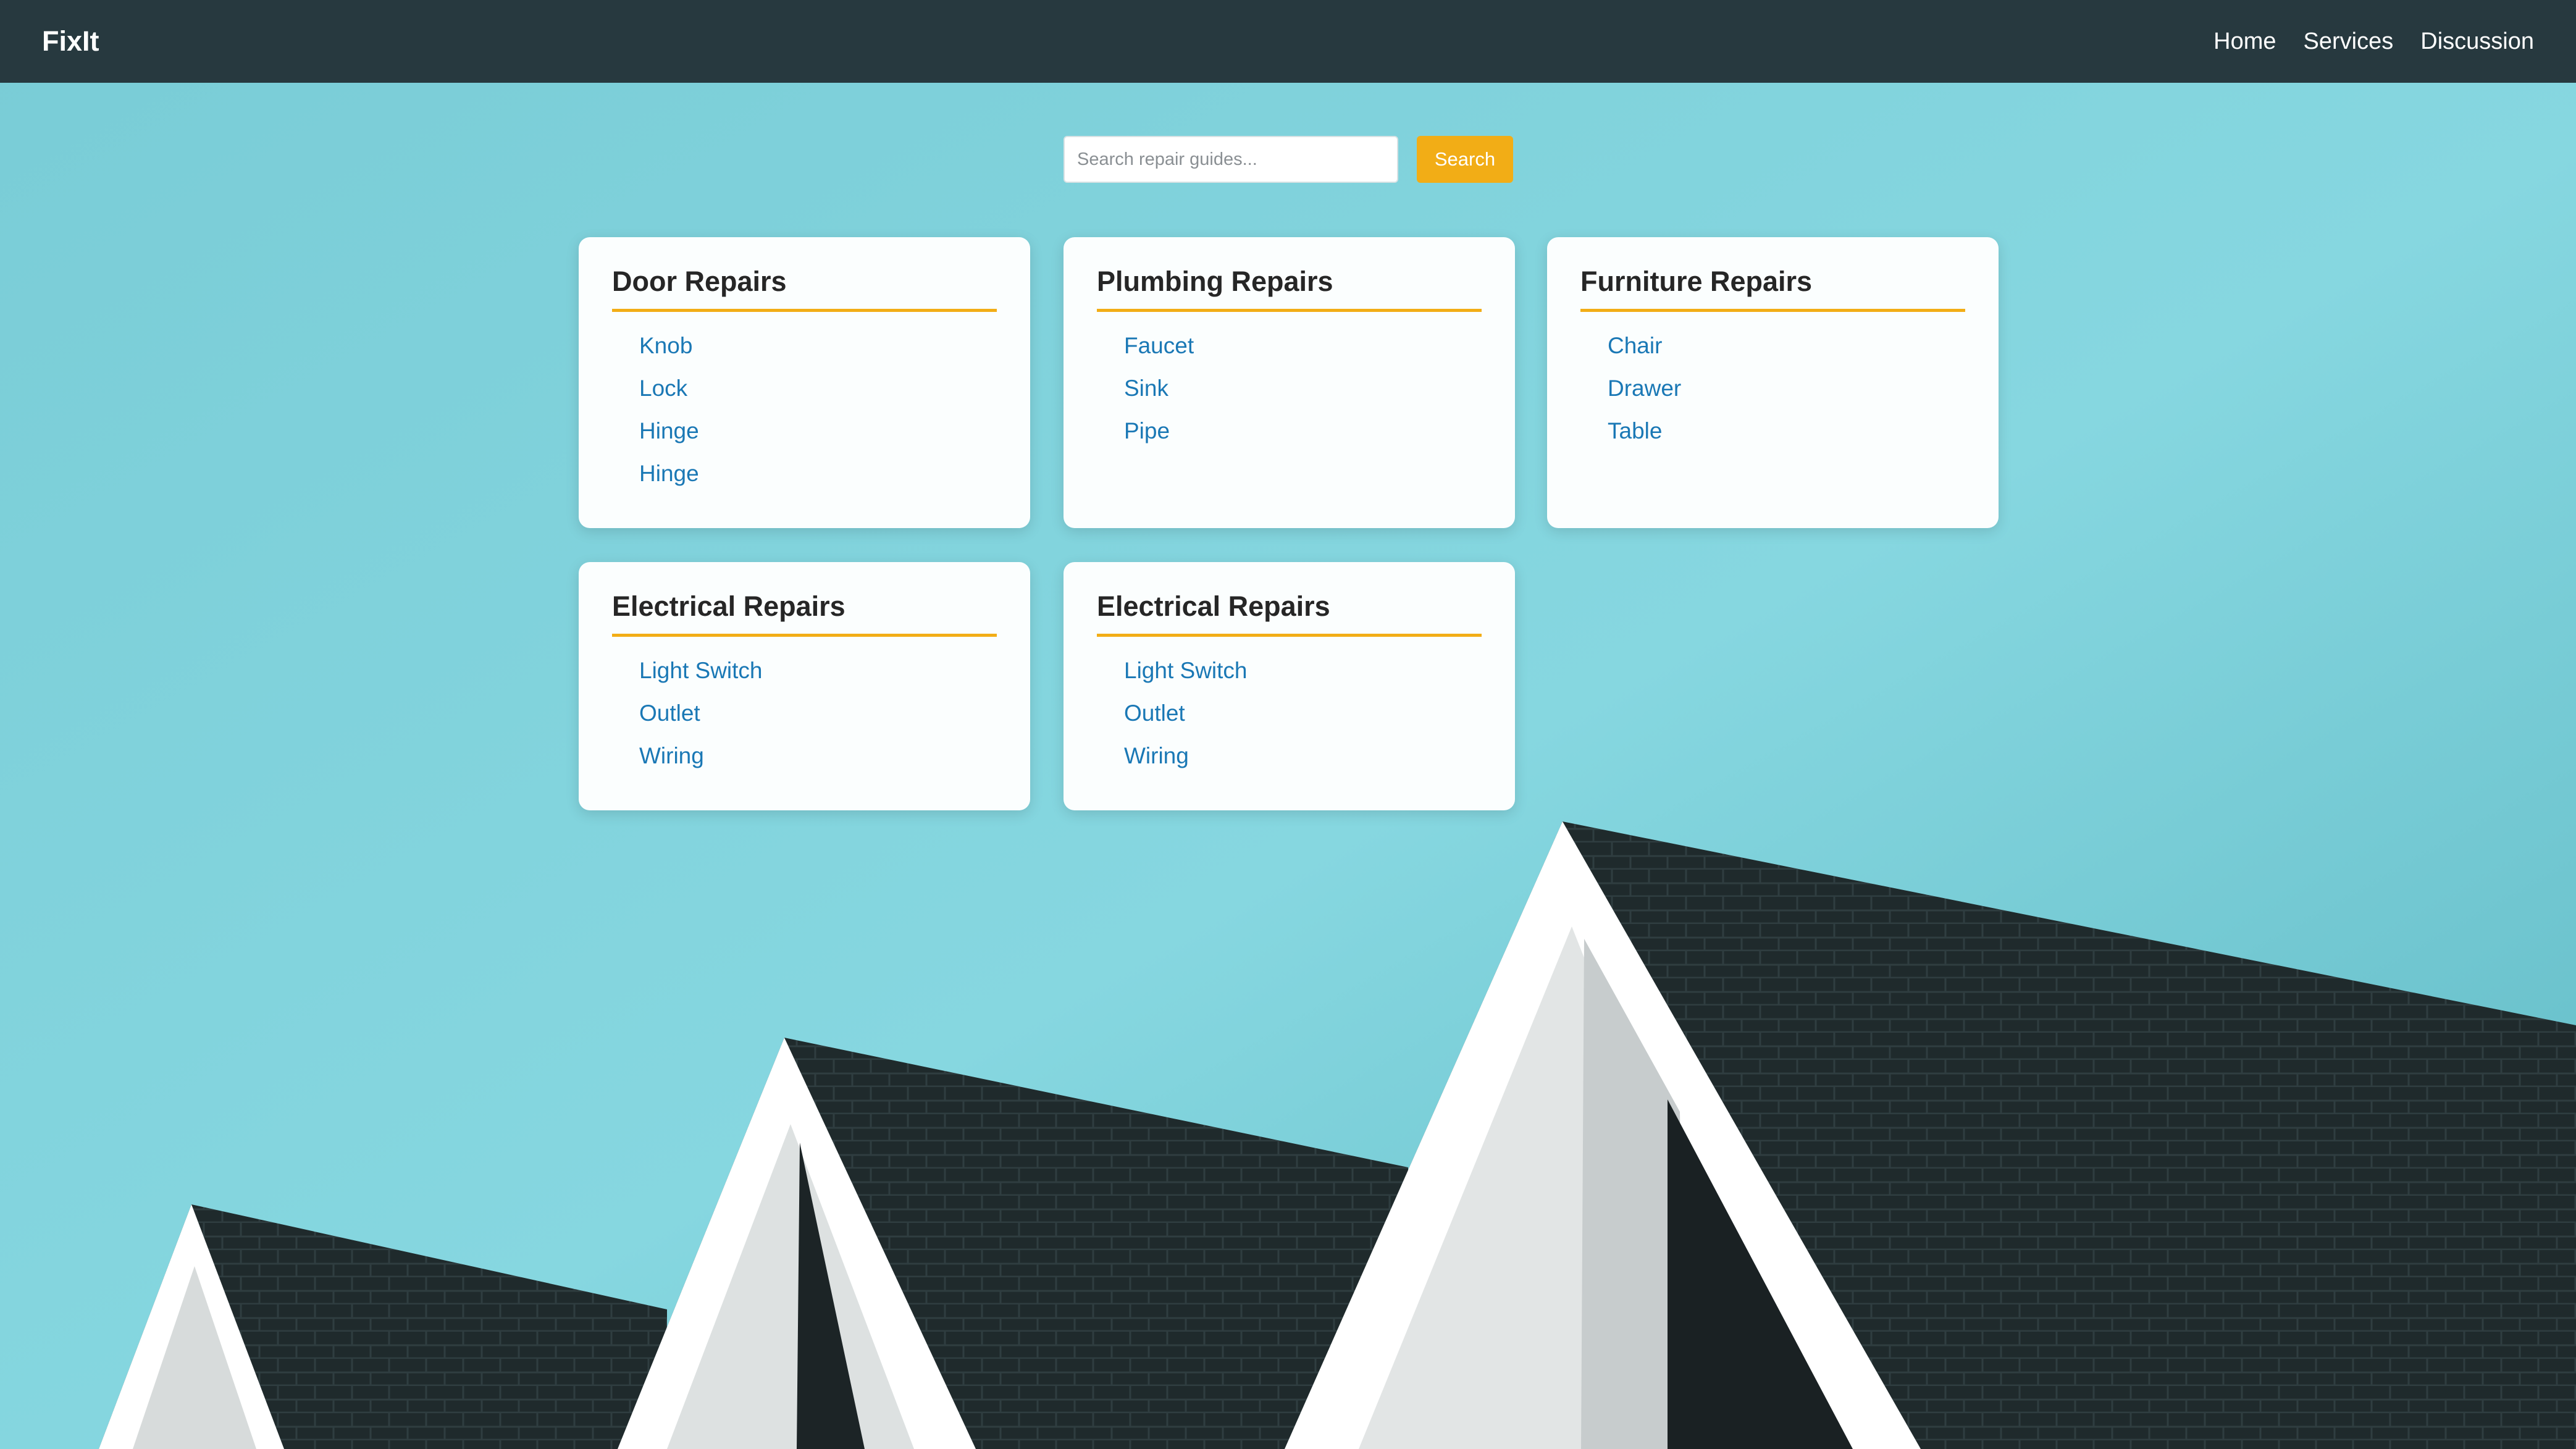  What do you see at coordinates (1787, 346) in the screenshot?
I see `guide-link-chair: Chair` at bounding box center [1787, 346].